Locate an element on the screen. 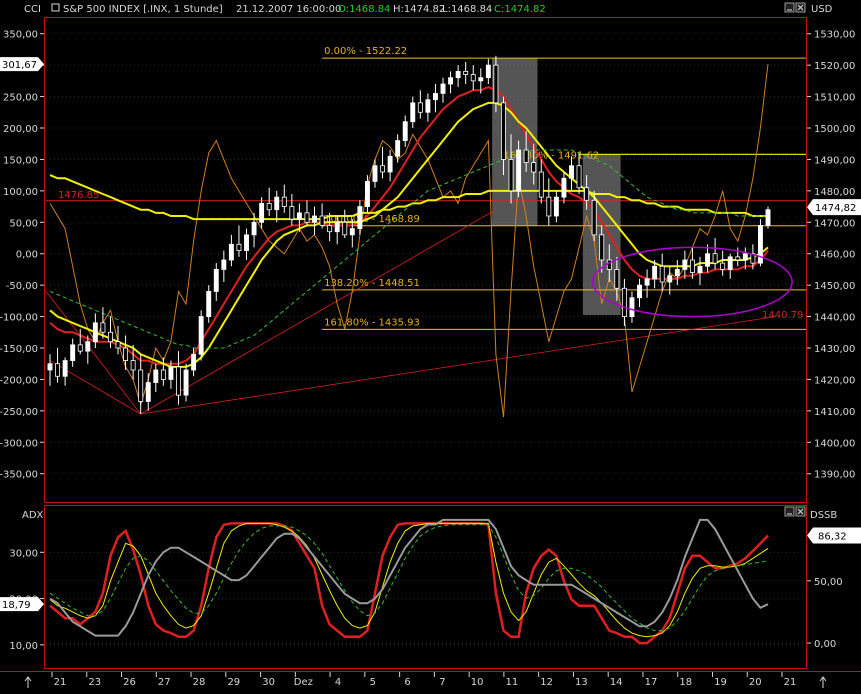 The image size is (861, 694). dssb-label: DSSB is located at coordinates (823, 515).